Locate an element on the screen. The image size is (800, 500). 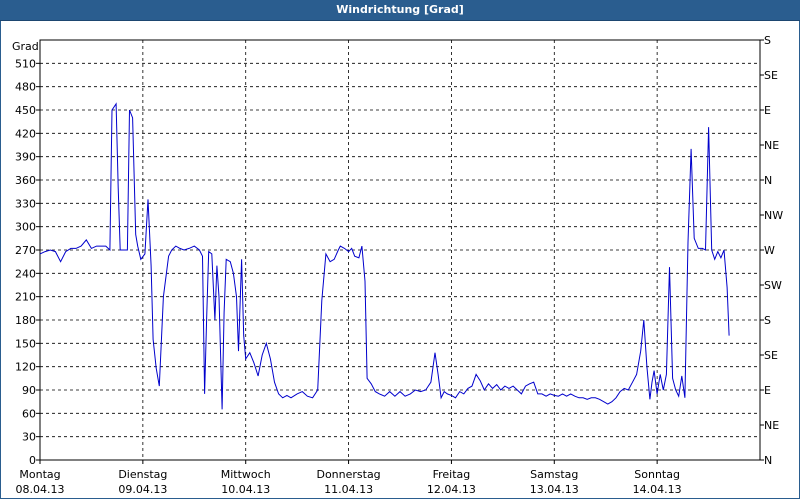
y-tick-label: 90 is located at coordinates (29, 390).